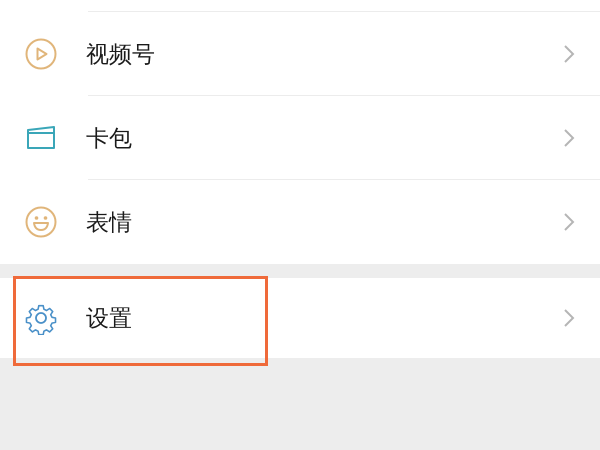 The height and width of the screenshot is (450, 600). Describe the element at coordinates (41, 222) in the screenshot. I see `smiley-icon` at that location.